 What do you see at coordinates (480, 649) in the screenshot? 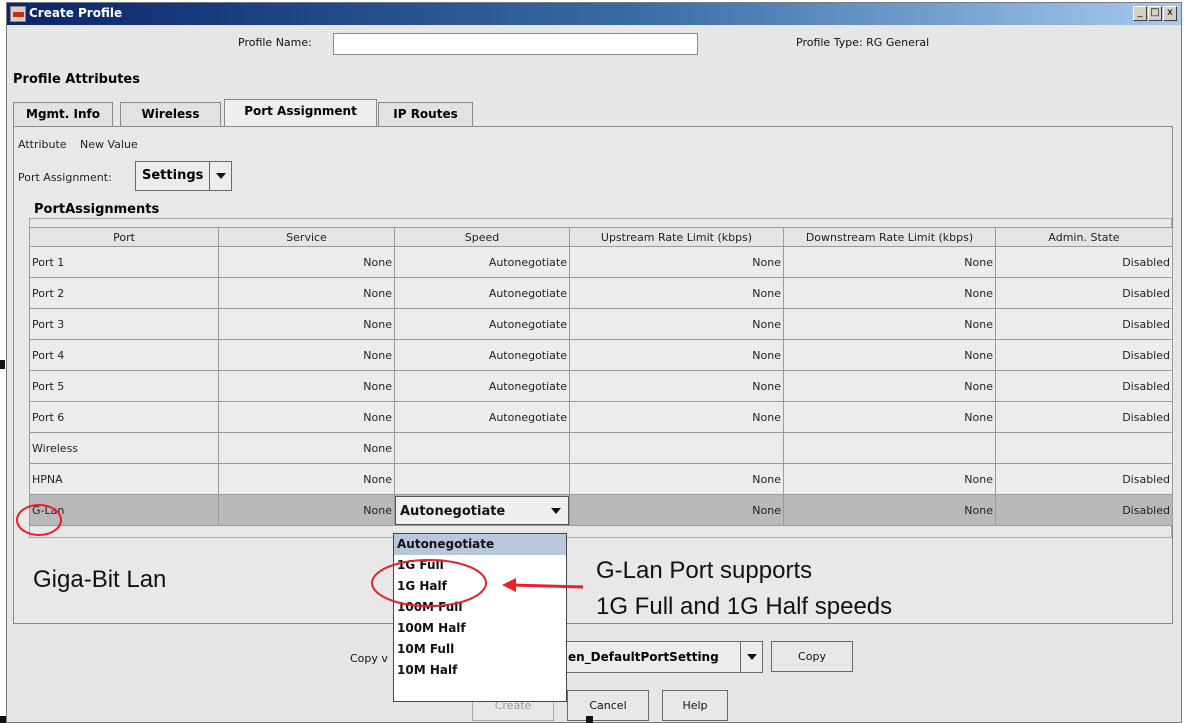
I see `speed-option-10m-full: 10M Full` at bounding box center [480, 649].